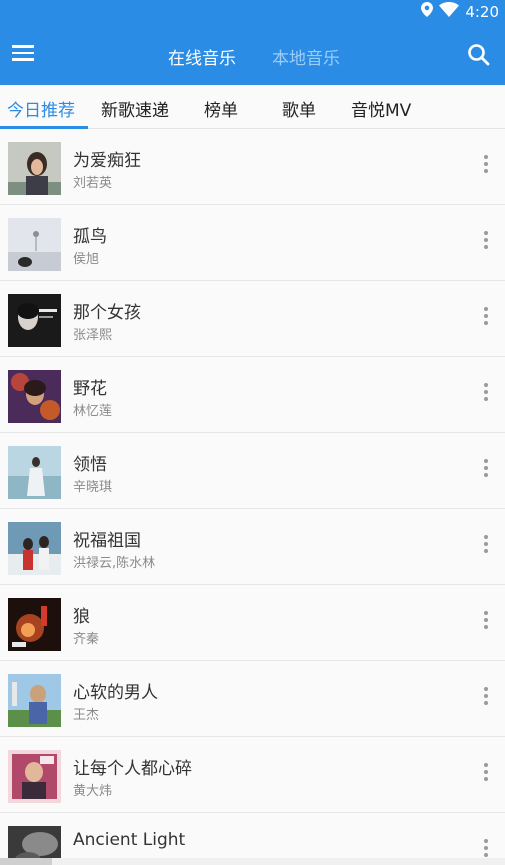 The image size is (505, 865). What do you see at coordinates (252, 699) in the screenshot?
I see `song-row: 心软的男人 王杰` at bounding box center [252, 699].